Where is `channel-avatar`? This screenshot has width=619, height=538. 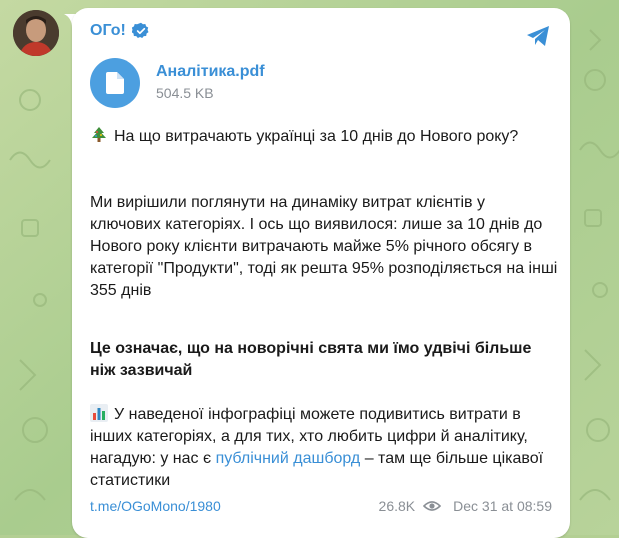
channel-avatar is located at coordinates (36, 33).